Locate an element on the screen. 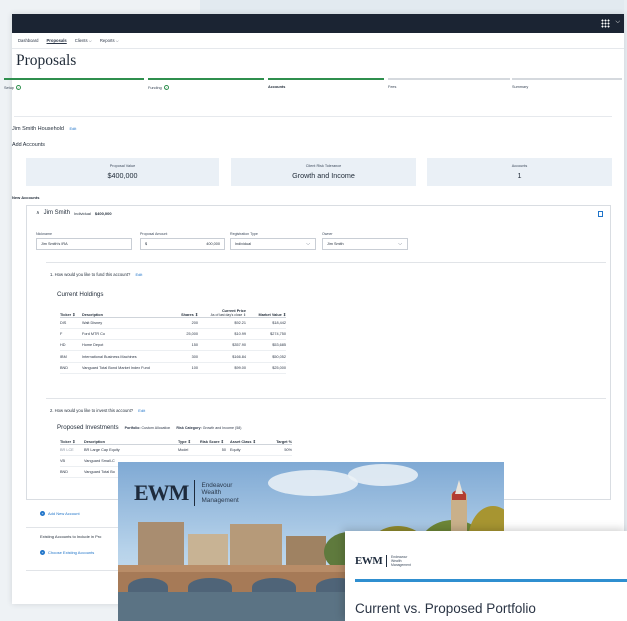  cell-market-value: $25,000 is located at coordinates (266, 368).